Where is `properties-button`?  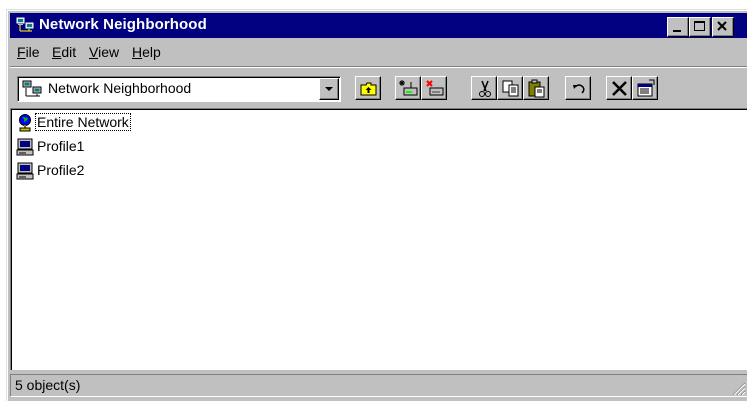
properties-button is located at coordinates (645, 88).